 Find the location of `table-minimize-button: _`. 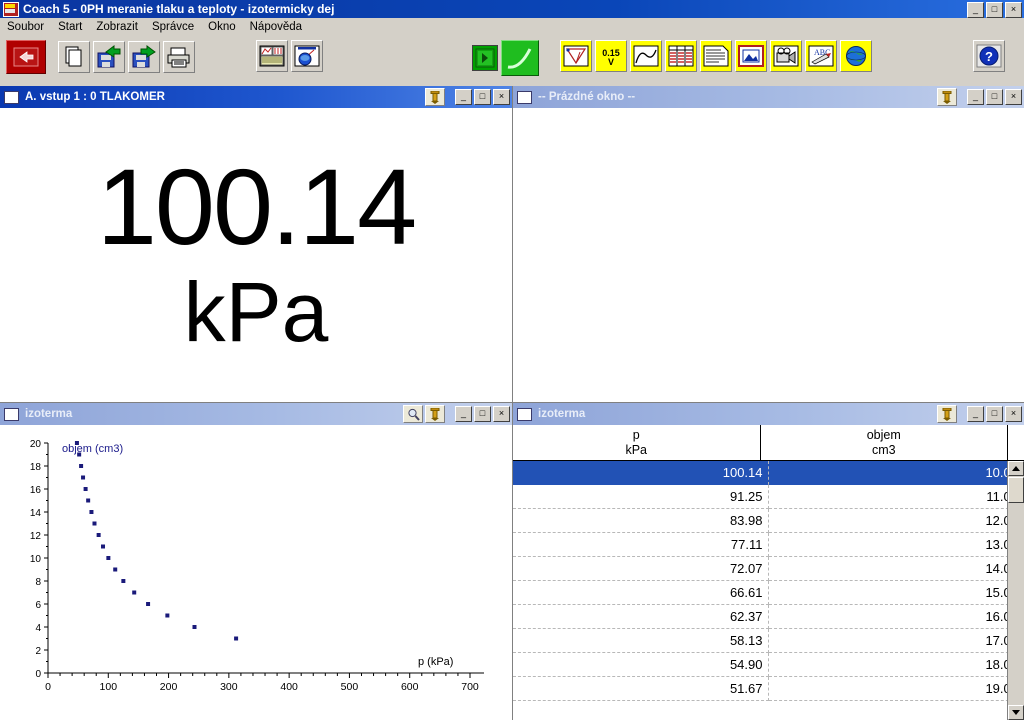

table-minimize-button: _ is located at coordinates (975, 414).